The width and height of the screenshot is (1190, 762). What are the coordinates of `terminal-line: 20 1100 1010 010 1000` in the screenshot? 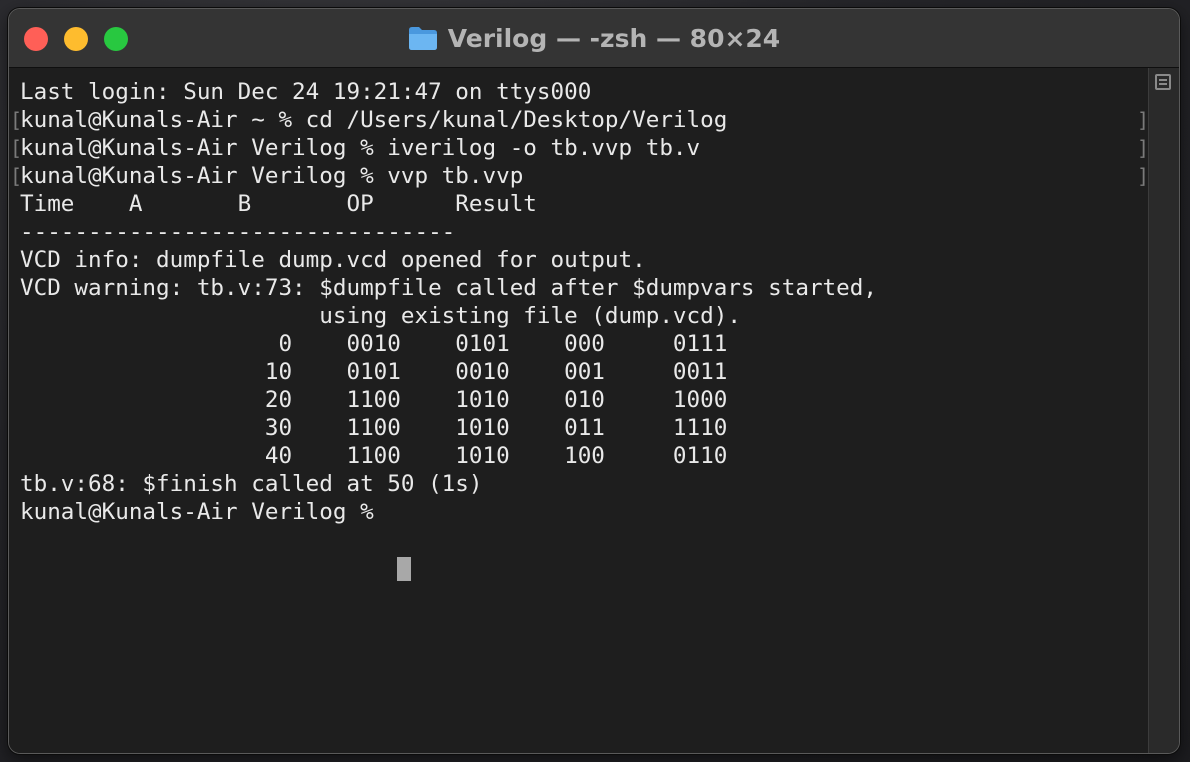 It's located at (374, 400).